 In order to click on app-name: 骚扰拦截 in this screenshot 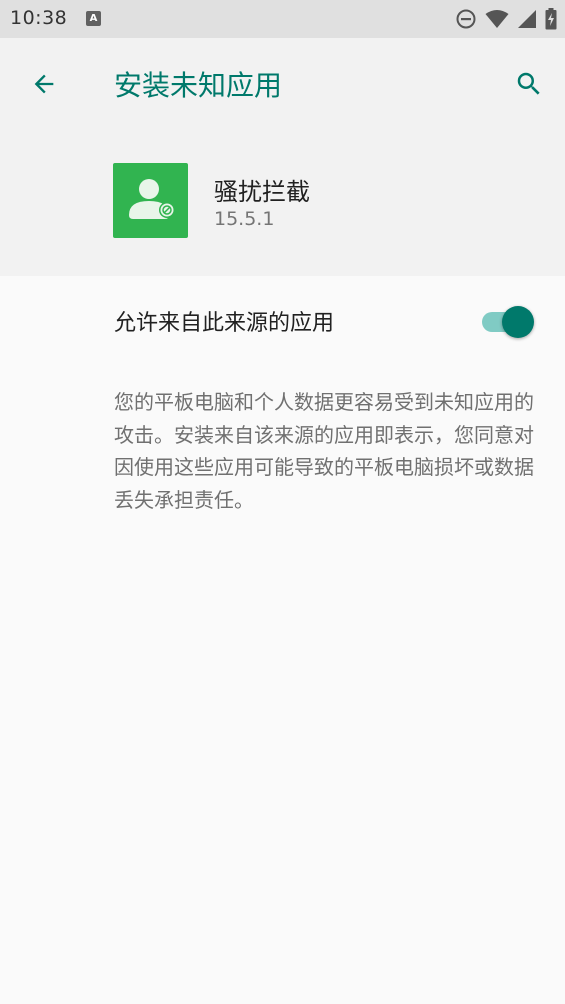, I will do `click(262, 192)`.